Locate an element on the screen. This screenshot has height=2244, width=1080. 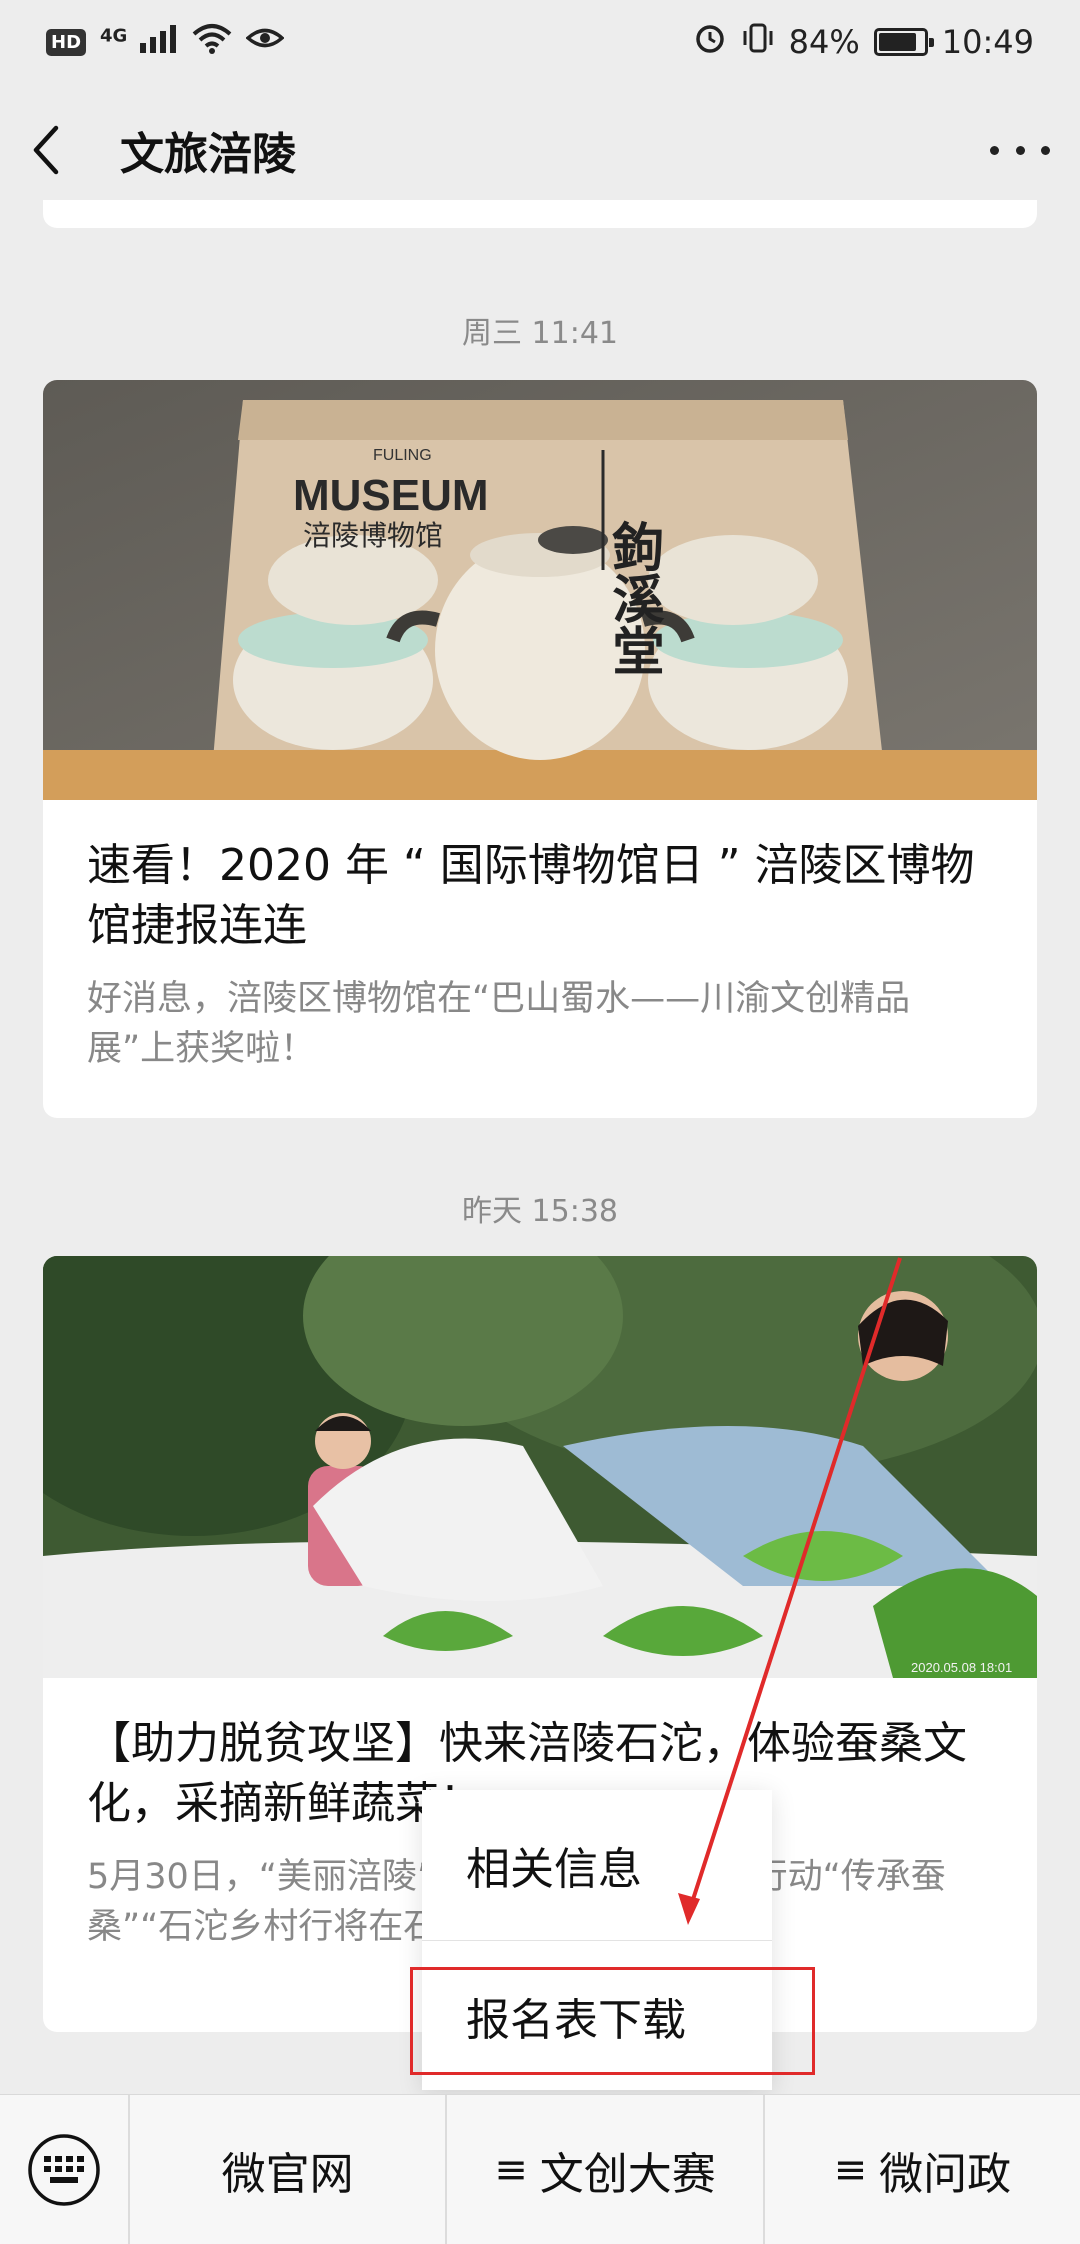
menu-tab-inquiry: ≡ 微问政 is located at coordinates (921, 2169).